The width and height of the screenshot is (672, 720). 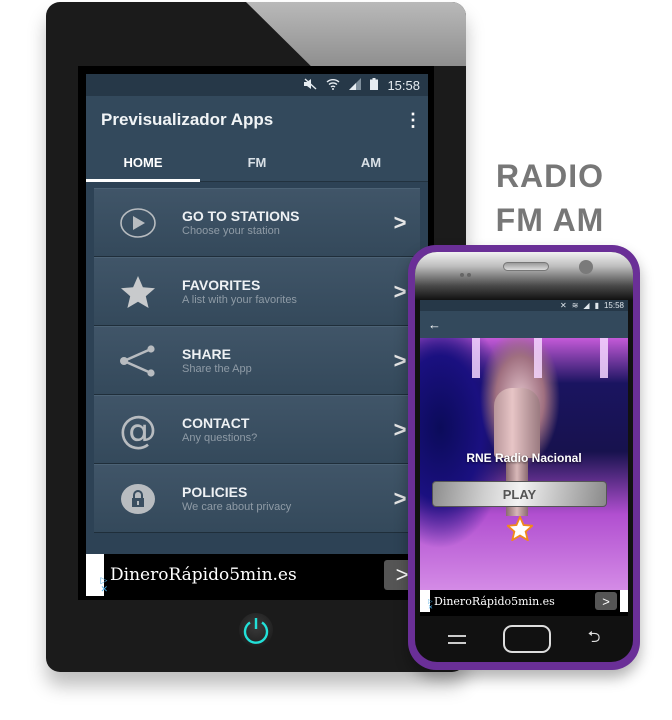 I want to click on back-nav-icon: ⮌, so click(x=594, y=639).